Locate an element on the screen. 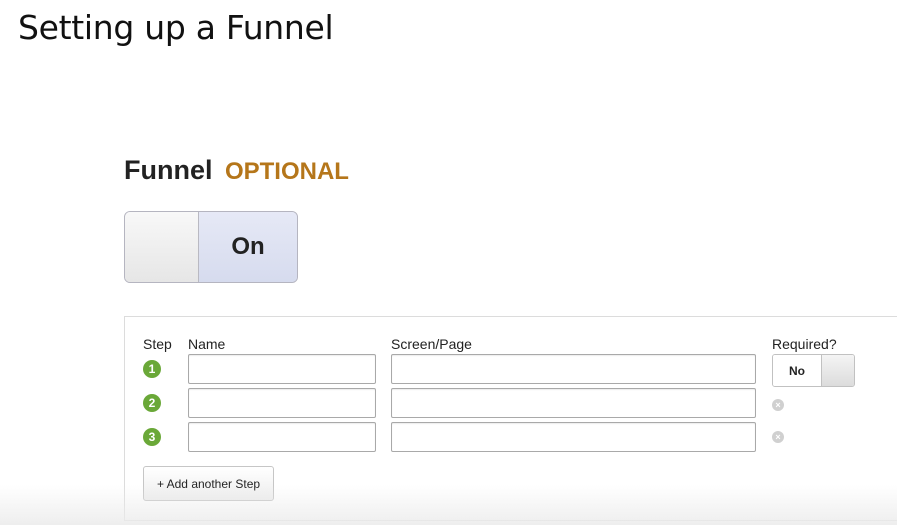  funnel-heading: Funnel OPTIONAL is located at coordinates (236, 170).